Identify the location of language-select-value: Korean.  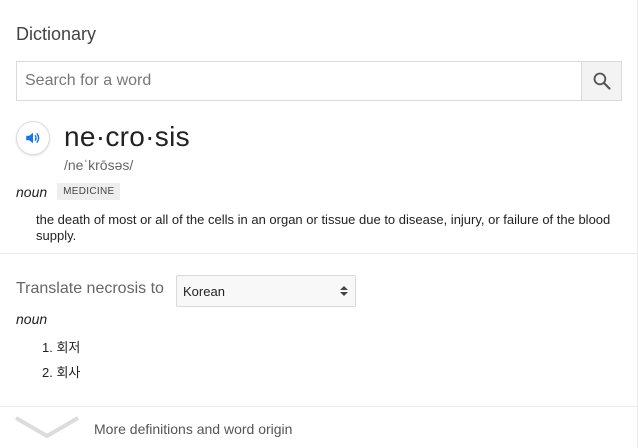
(204, 291).